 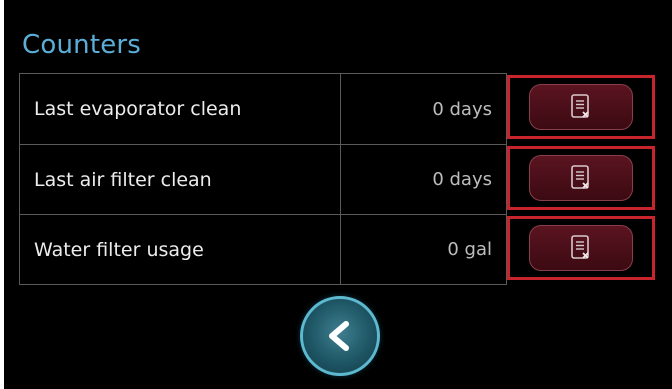 I want to click on back-button, so click(x=340, y=336).